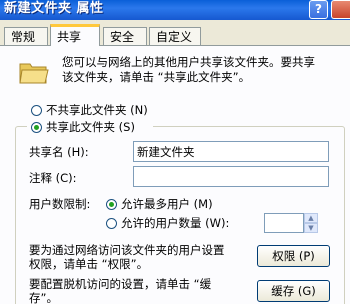 The image size is (350, 304). Describe the element at coordinates (34, 73) in the screenshot. I see `shared-folder-icon` at that location.